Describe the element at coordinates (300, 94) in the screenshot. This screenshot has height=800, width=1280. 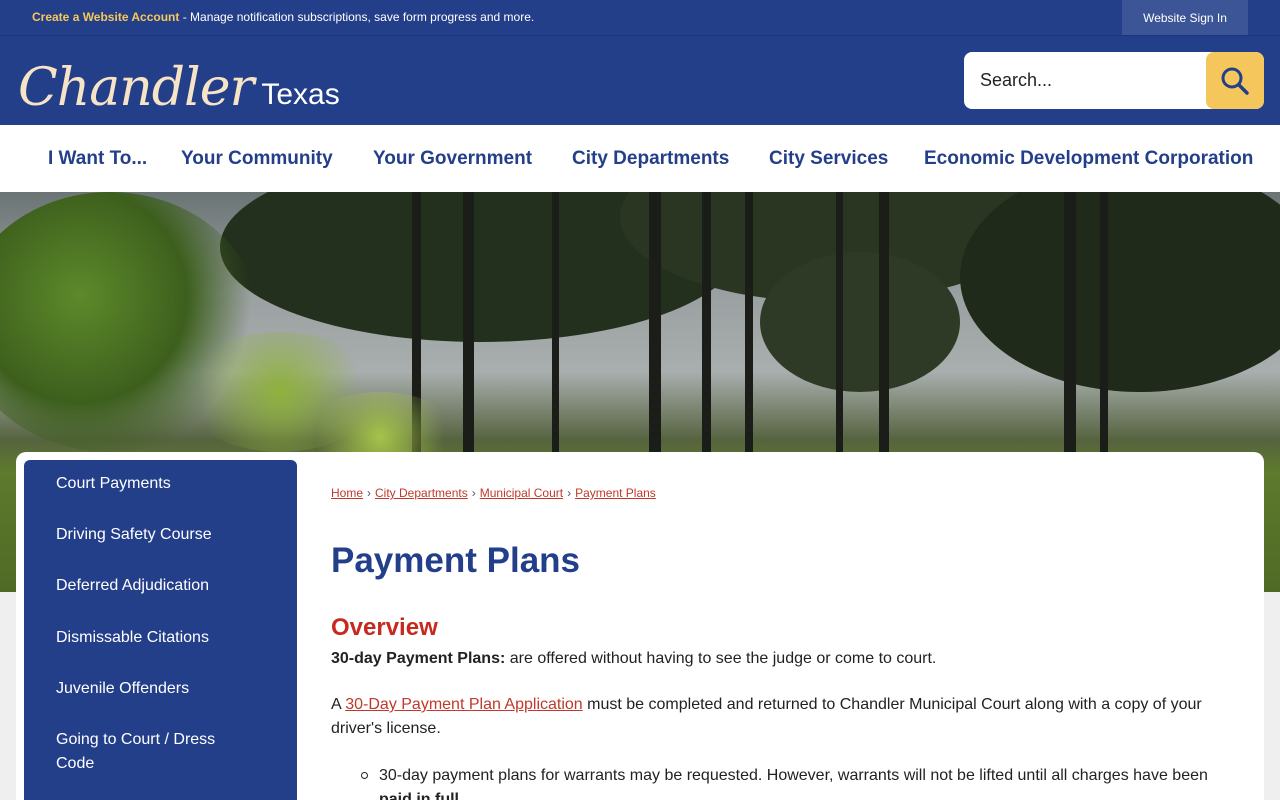
I see `logo-state: Texas` at that location.